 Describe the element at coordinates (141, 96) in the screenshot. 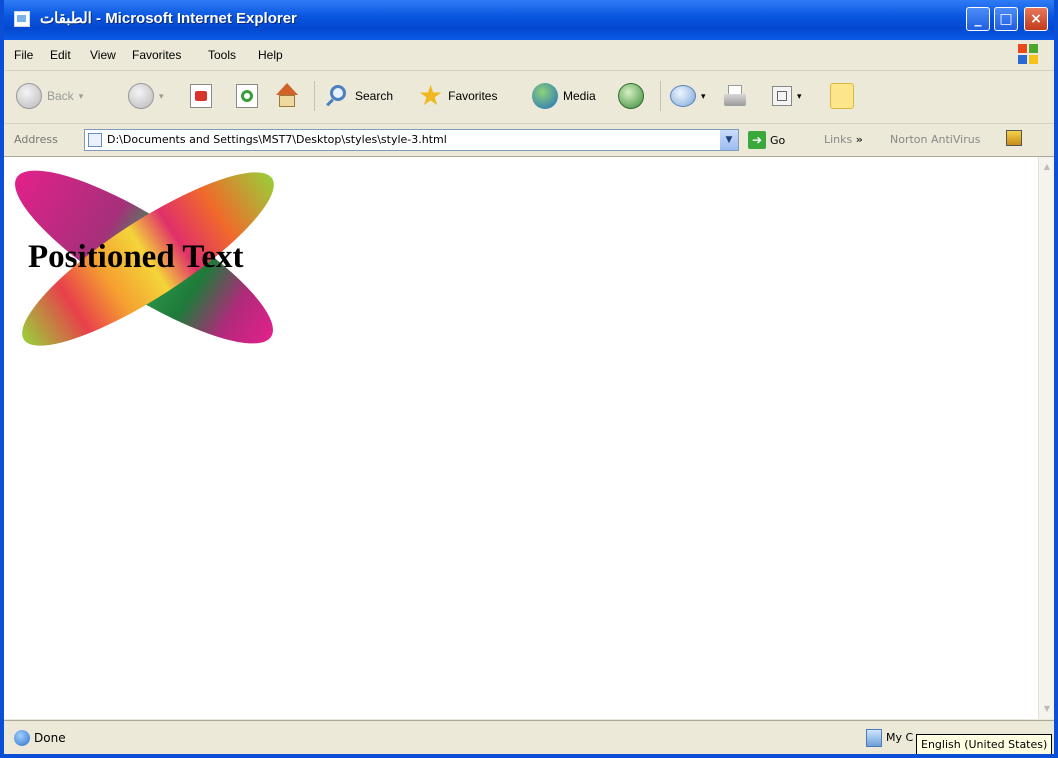

I see `forward-arrow-icon` at that location.